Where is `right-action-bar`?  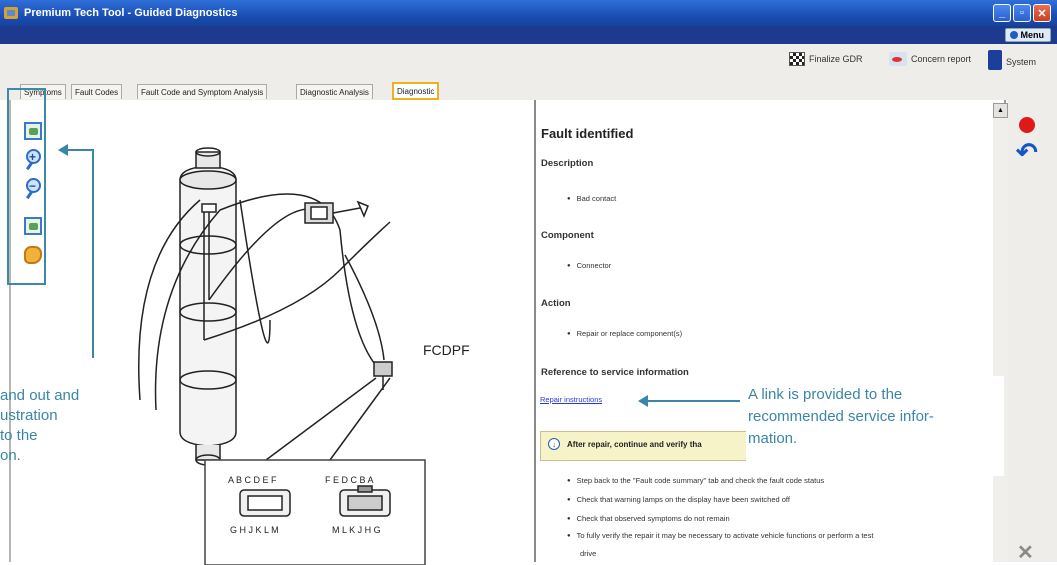
right-action-bar is located at coordinates (1032, 331).